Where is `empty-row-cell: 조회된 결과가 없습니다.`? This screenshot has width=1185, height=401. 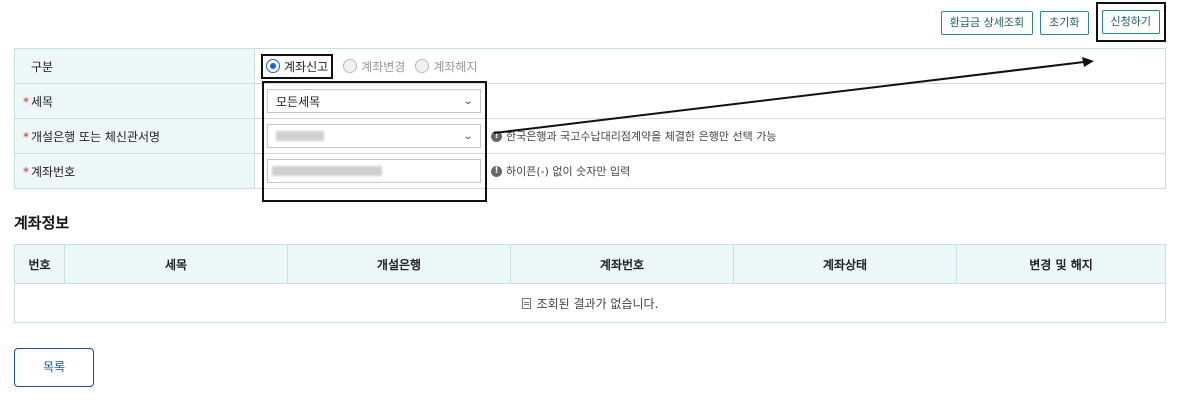 empty-row-cell: 조회된 결과가 없습니다. is located at coordinates (590, 303).